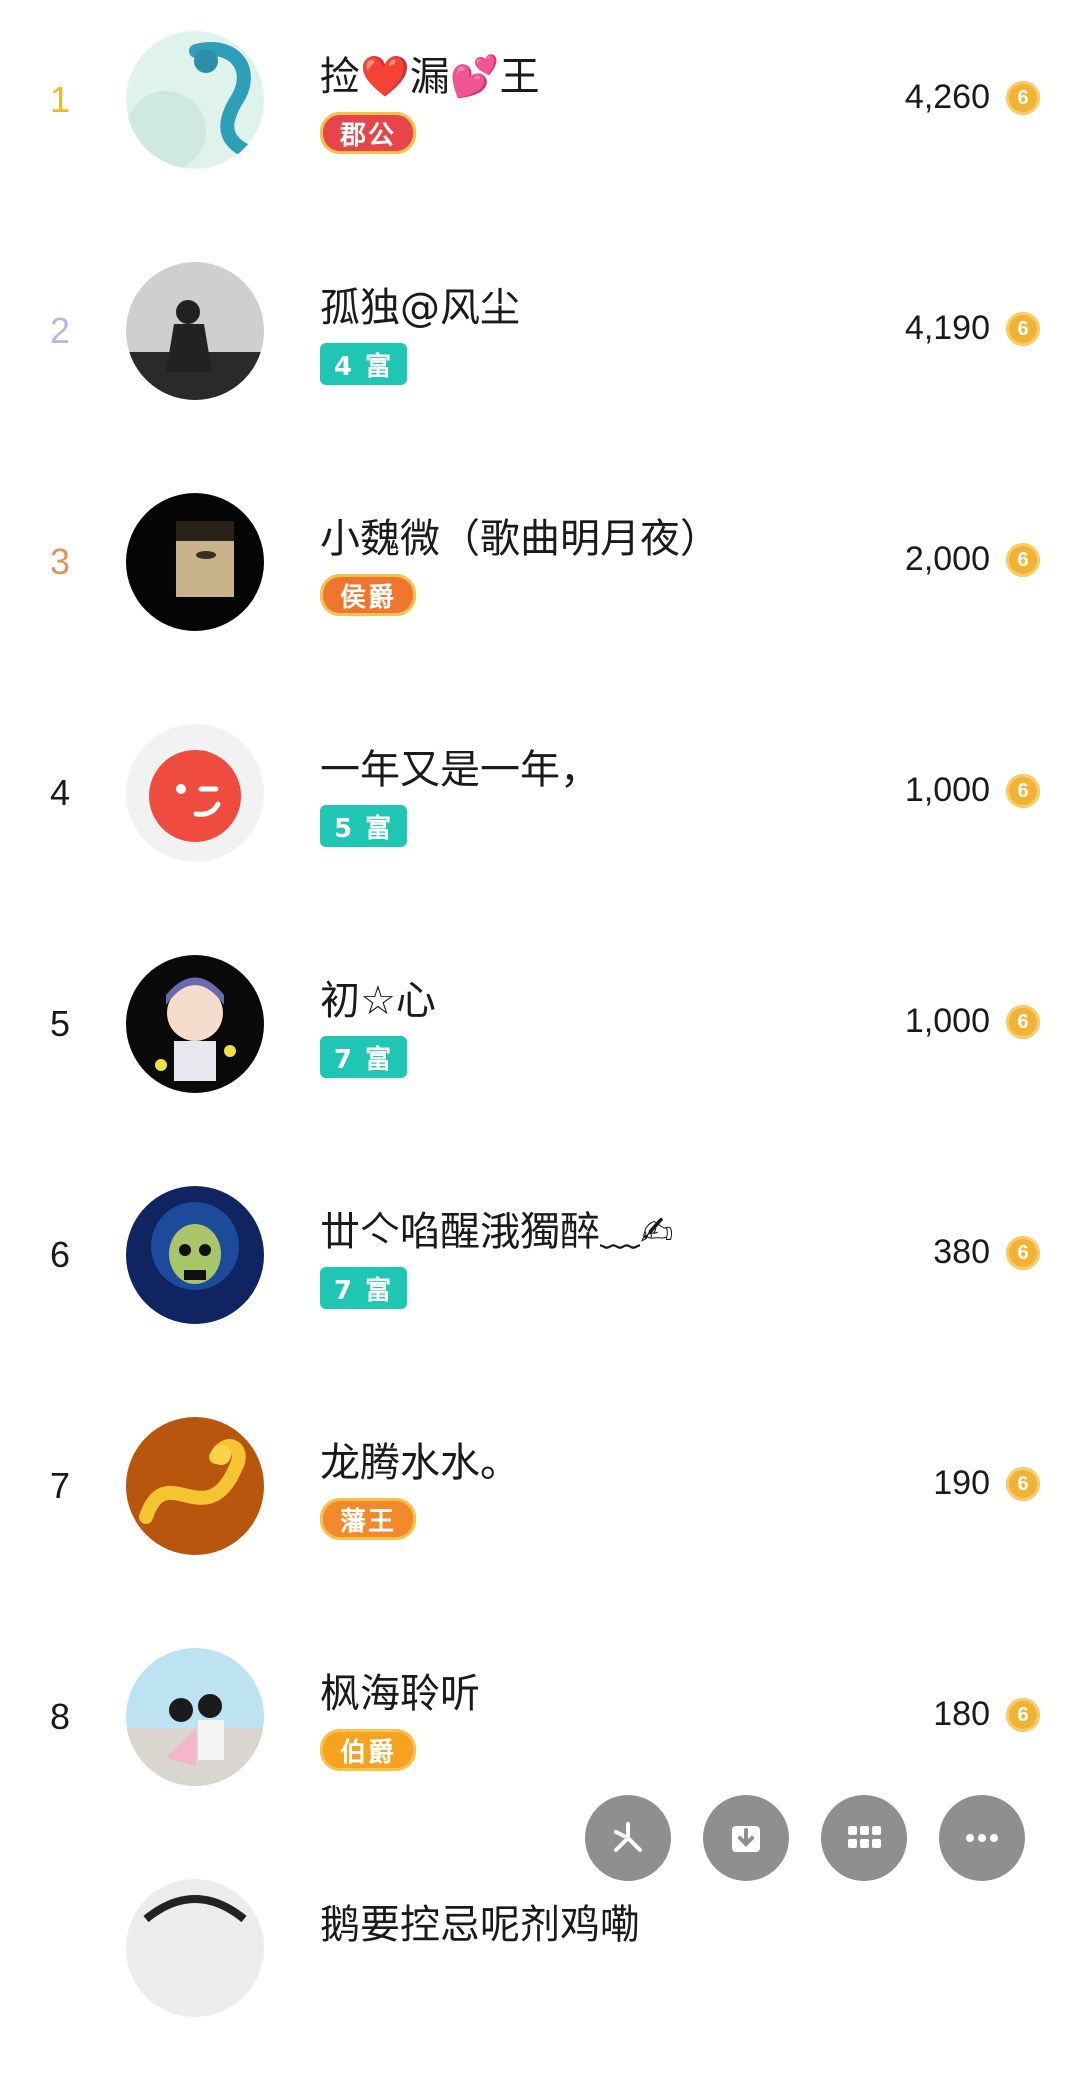  What do you see at coordinates (540, 808) in the screenshot?
I see `leaderboard-row: 4 一年又是一年， 5 富 1,000 6` at bounding box center [540, 808].